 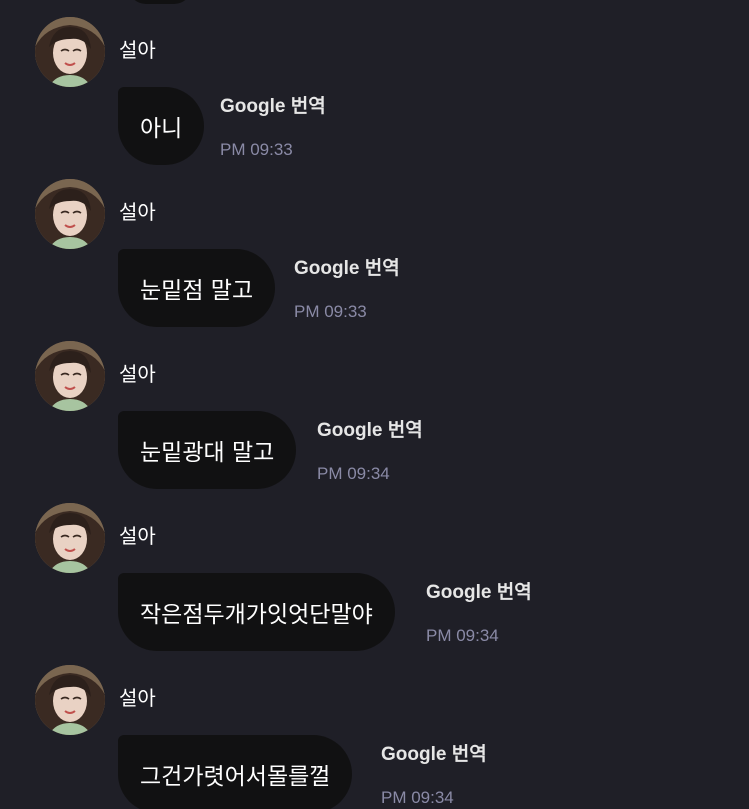 What do you see at coordinates (235, 772) in the screenshot?
I see `message-bubble: 그건가렷어서몰를껄` at bounding box center [235, 772].